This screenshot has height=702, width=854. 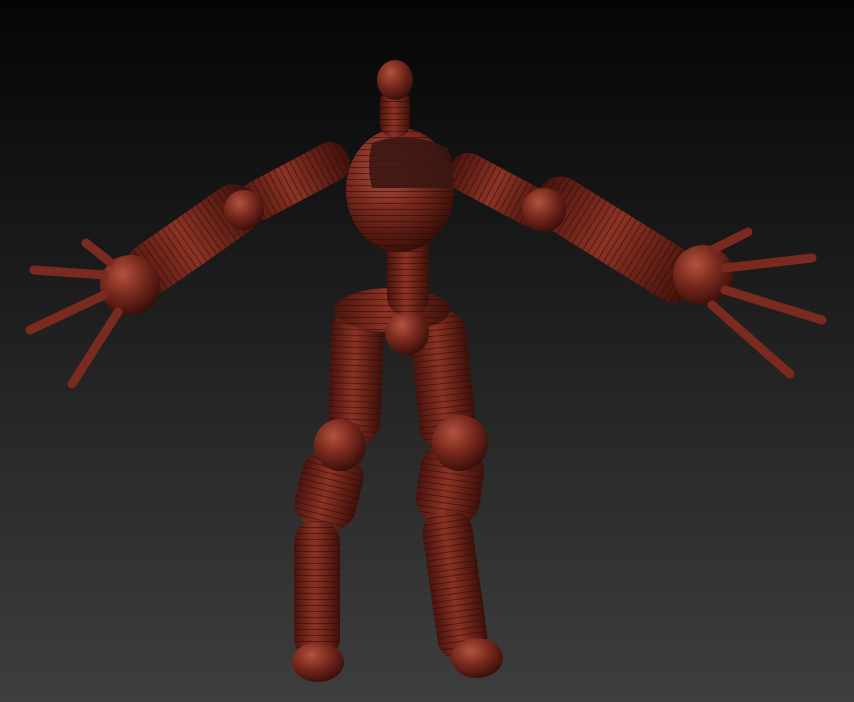 What do you see at coordinates (340, 445) in the screenshot?
I see `left-knee-sphere` at bounding box center [340, 445].